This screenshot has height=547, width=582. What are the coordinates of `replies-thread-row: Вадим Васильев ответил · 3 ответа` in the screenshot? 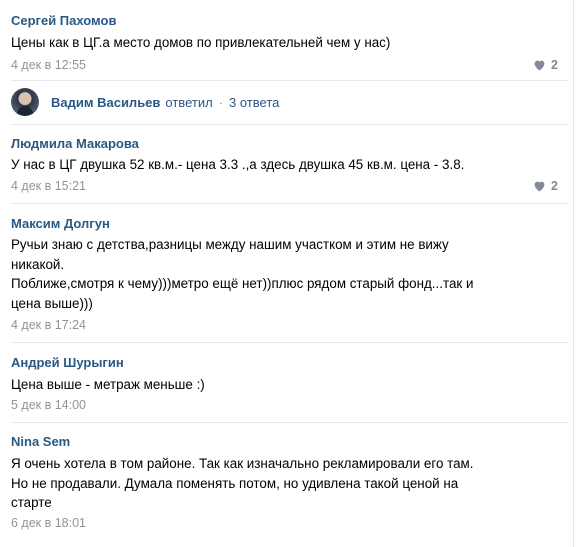 It's located at (145, 102).